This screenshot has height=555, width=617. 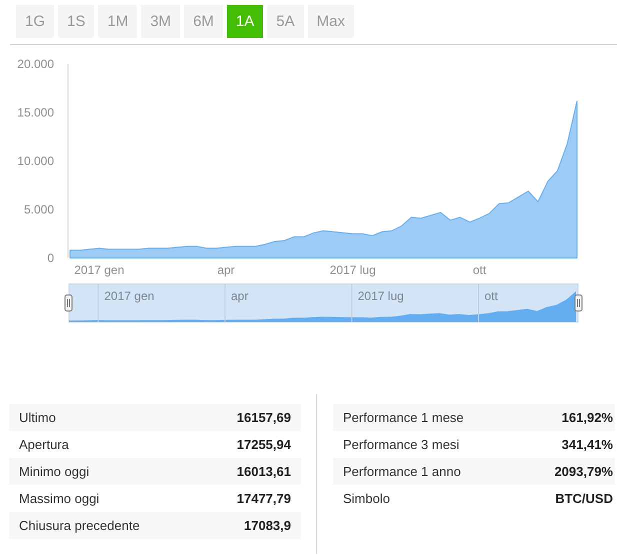 I want to click on stat-value: 161,92%, so click(x=587, y=417).